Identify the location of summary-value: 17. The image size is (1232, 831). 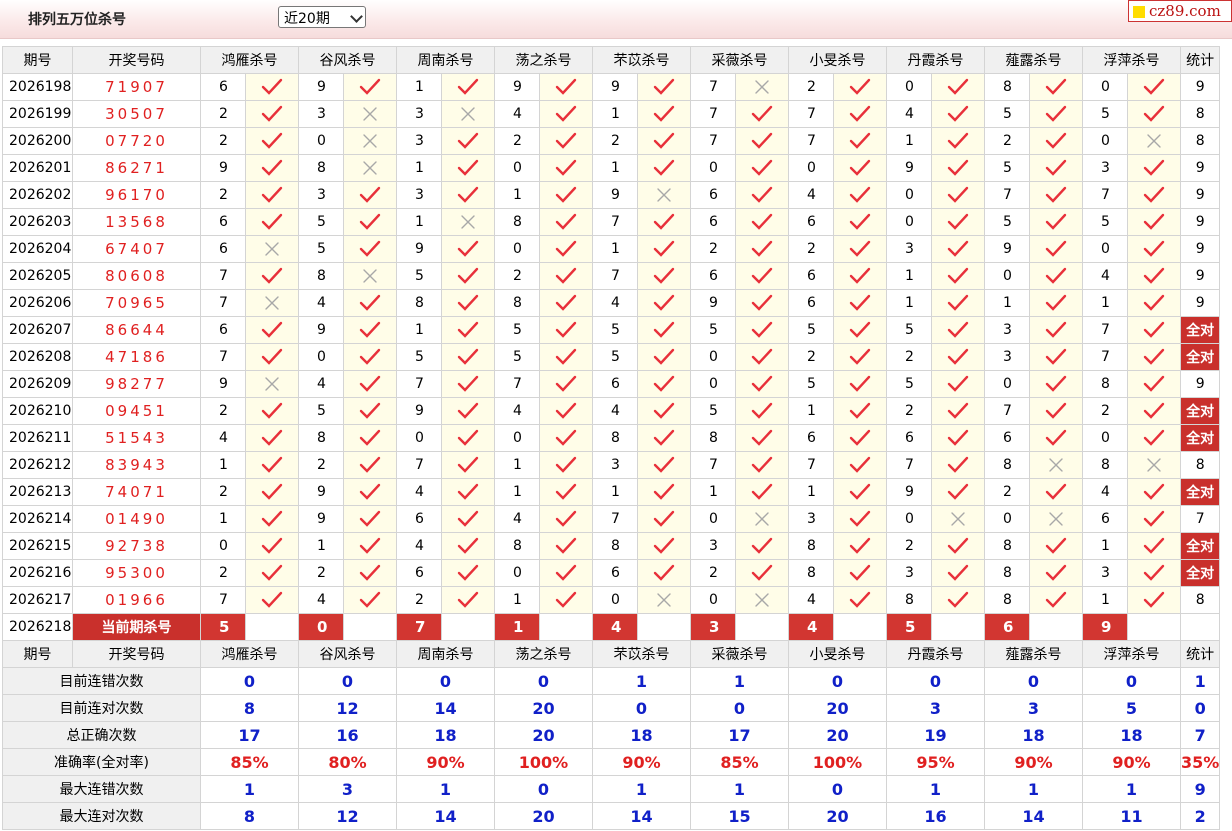
(249, 735).